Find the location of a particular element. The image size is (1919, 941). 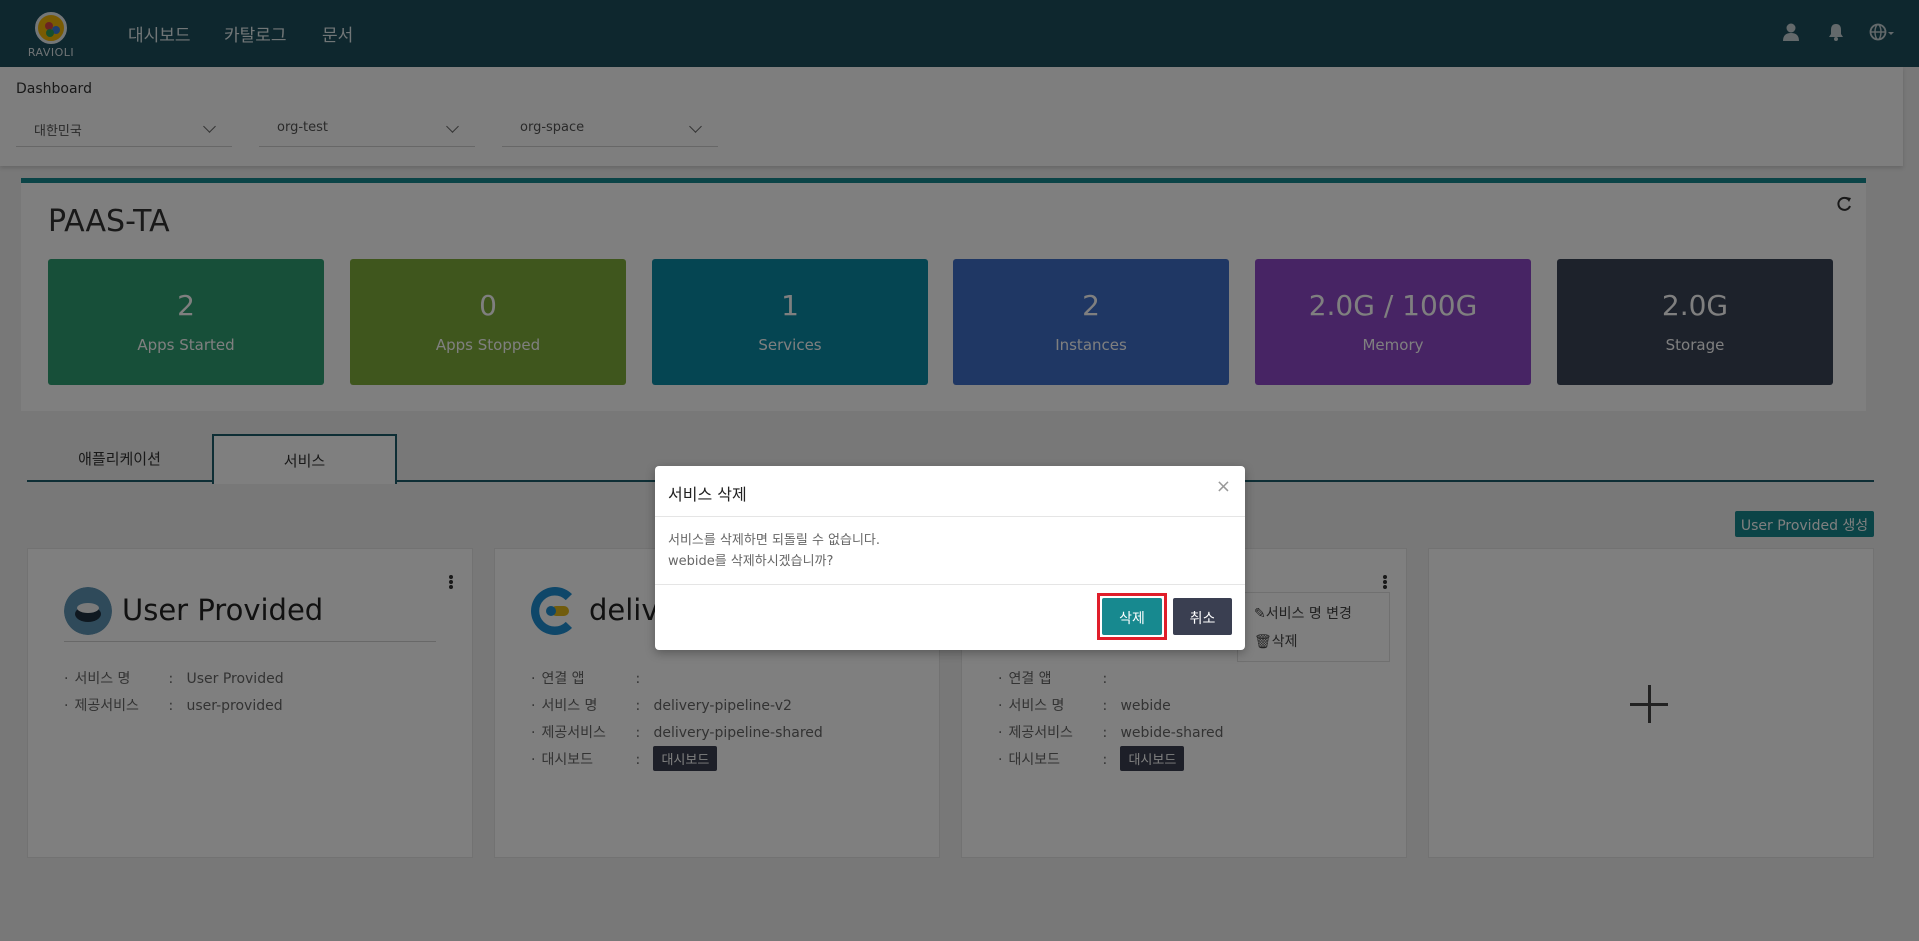

modal-message-confirm: webide를 삭제하시겠습니까? is located at coordinates (751, 561).